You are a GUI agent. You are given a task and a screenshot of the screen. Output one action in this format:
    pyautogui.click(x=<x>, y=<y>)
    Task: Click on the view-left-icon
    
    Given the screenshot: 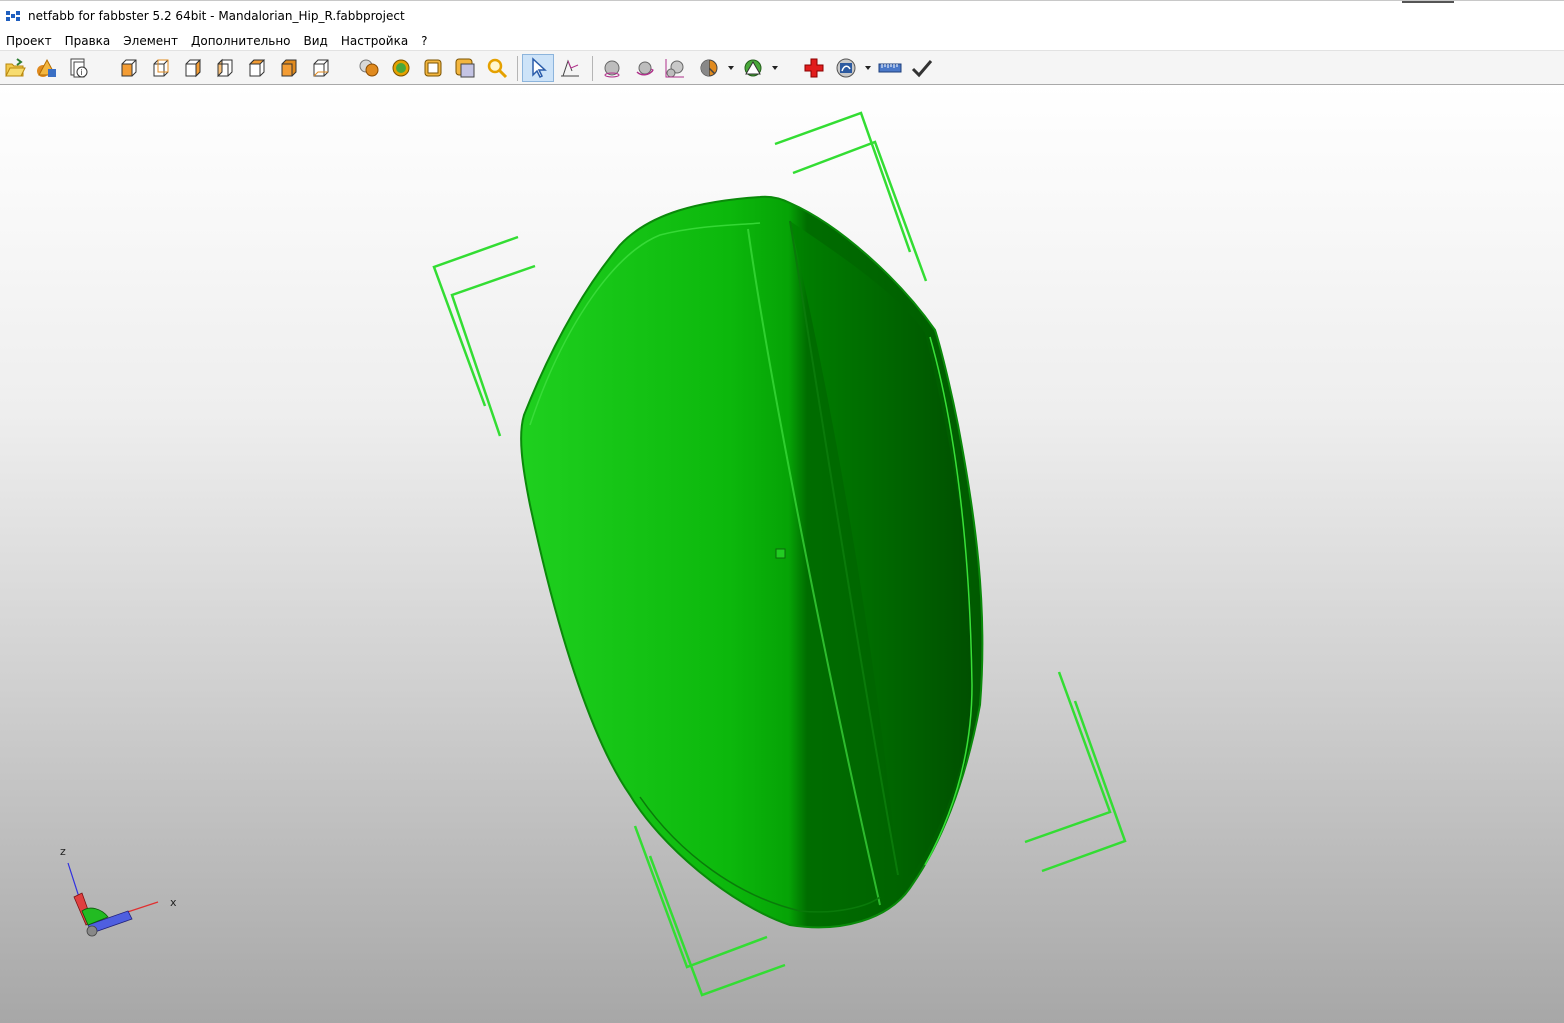 What is the action you would take?
    pyautogui.click(x=192, y=68)
    